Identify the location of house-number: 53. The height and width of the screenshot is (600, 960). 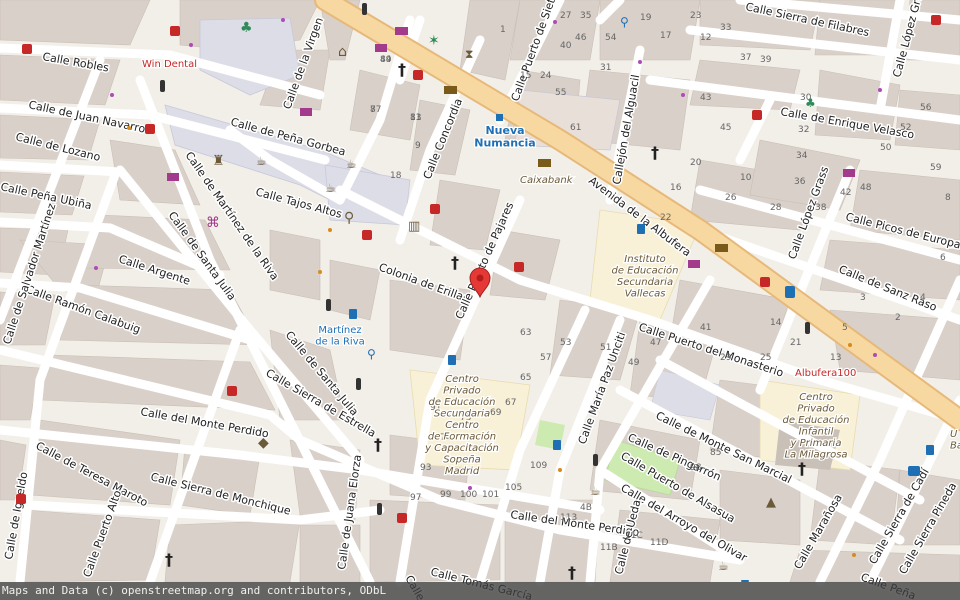
(565, 343).